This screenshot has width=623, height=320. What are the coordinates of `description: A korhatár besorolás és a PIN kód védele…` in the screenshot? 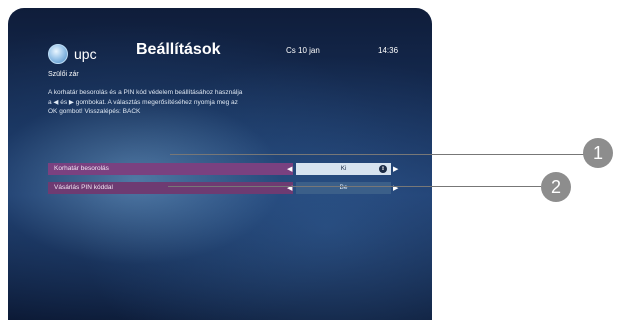 It's located at (223, 102).